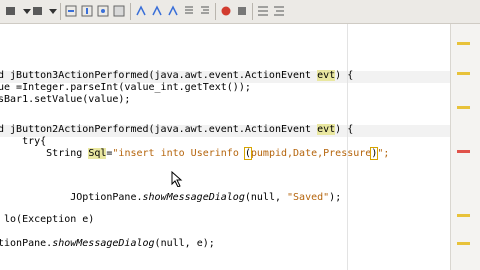 The image size is (480, 270). What do you see at coordinates (263, 11) in the screenshot?
I see `comment-icon` at bounding box center [263, 11].